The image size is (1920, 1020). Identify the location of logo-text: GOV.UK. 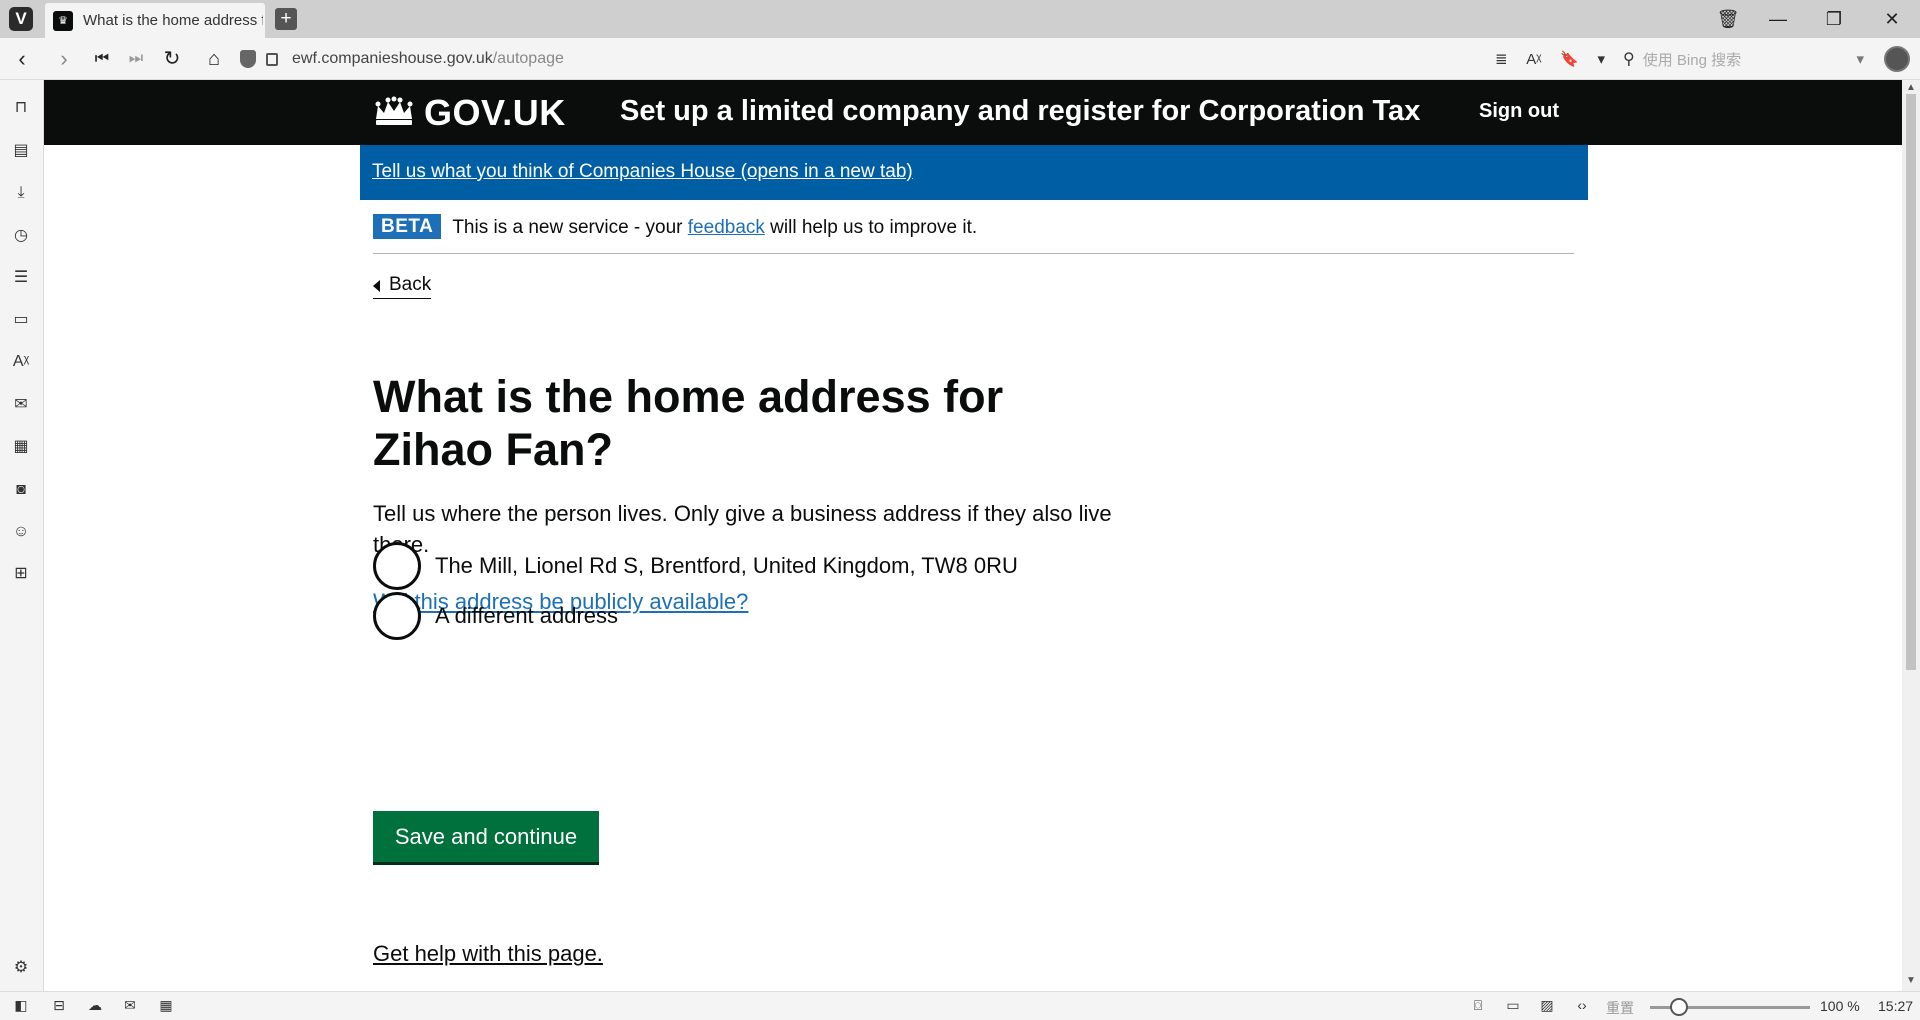
(495, 112).